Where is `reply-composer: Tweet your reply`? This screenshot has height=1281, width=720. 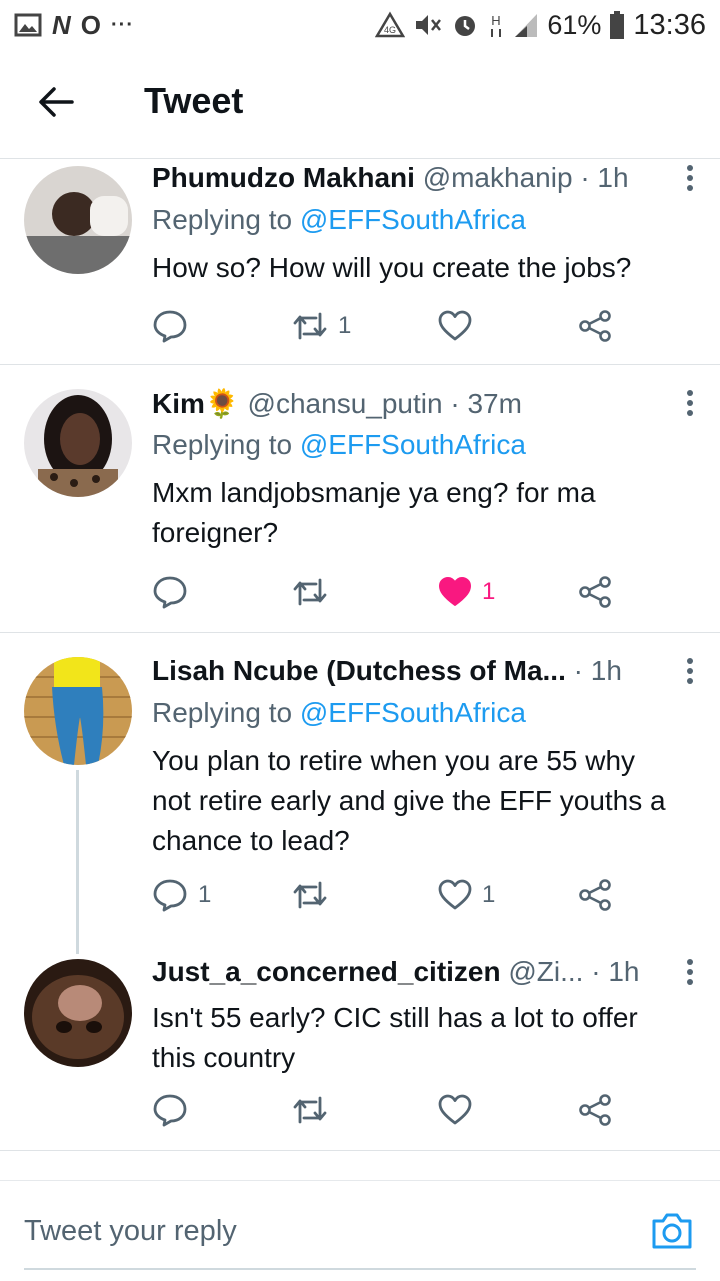
reply-composer: Tweet your reply is located at coordinates (360, 1230).